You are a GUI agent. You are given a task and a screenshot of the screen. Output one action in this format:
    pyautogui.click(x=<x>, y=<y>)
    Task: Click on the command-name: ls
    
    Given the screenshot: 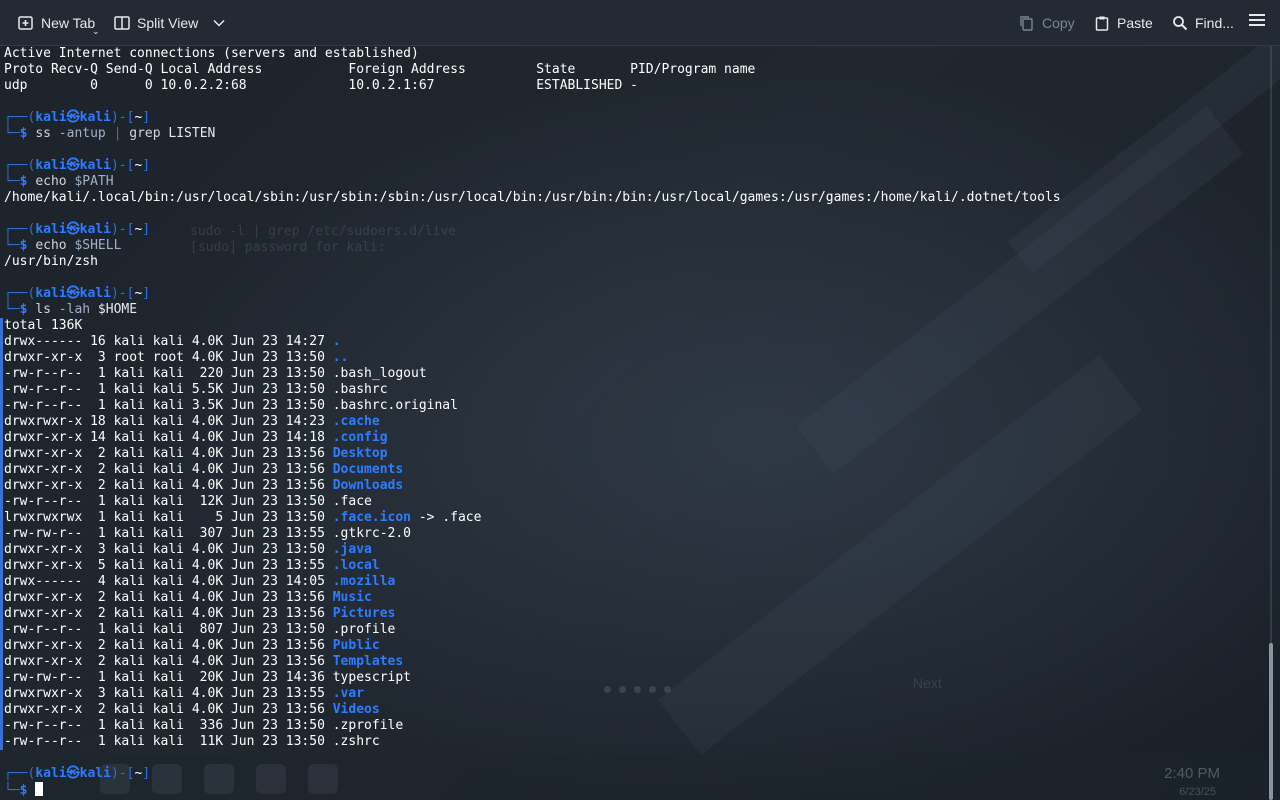 What is the action you would take?
    pyautogui.click(x=43, y=309)
    